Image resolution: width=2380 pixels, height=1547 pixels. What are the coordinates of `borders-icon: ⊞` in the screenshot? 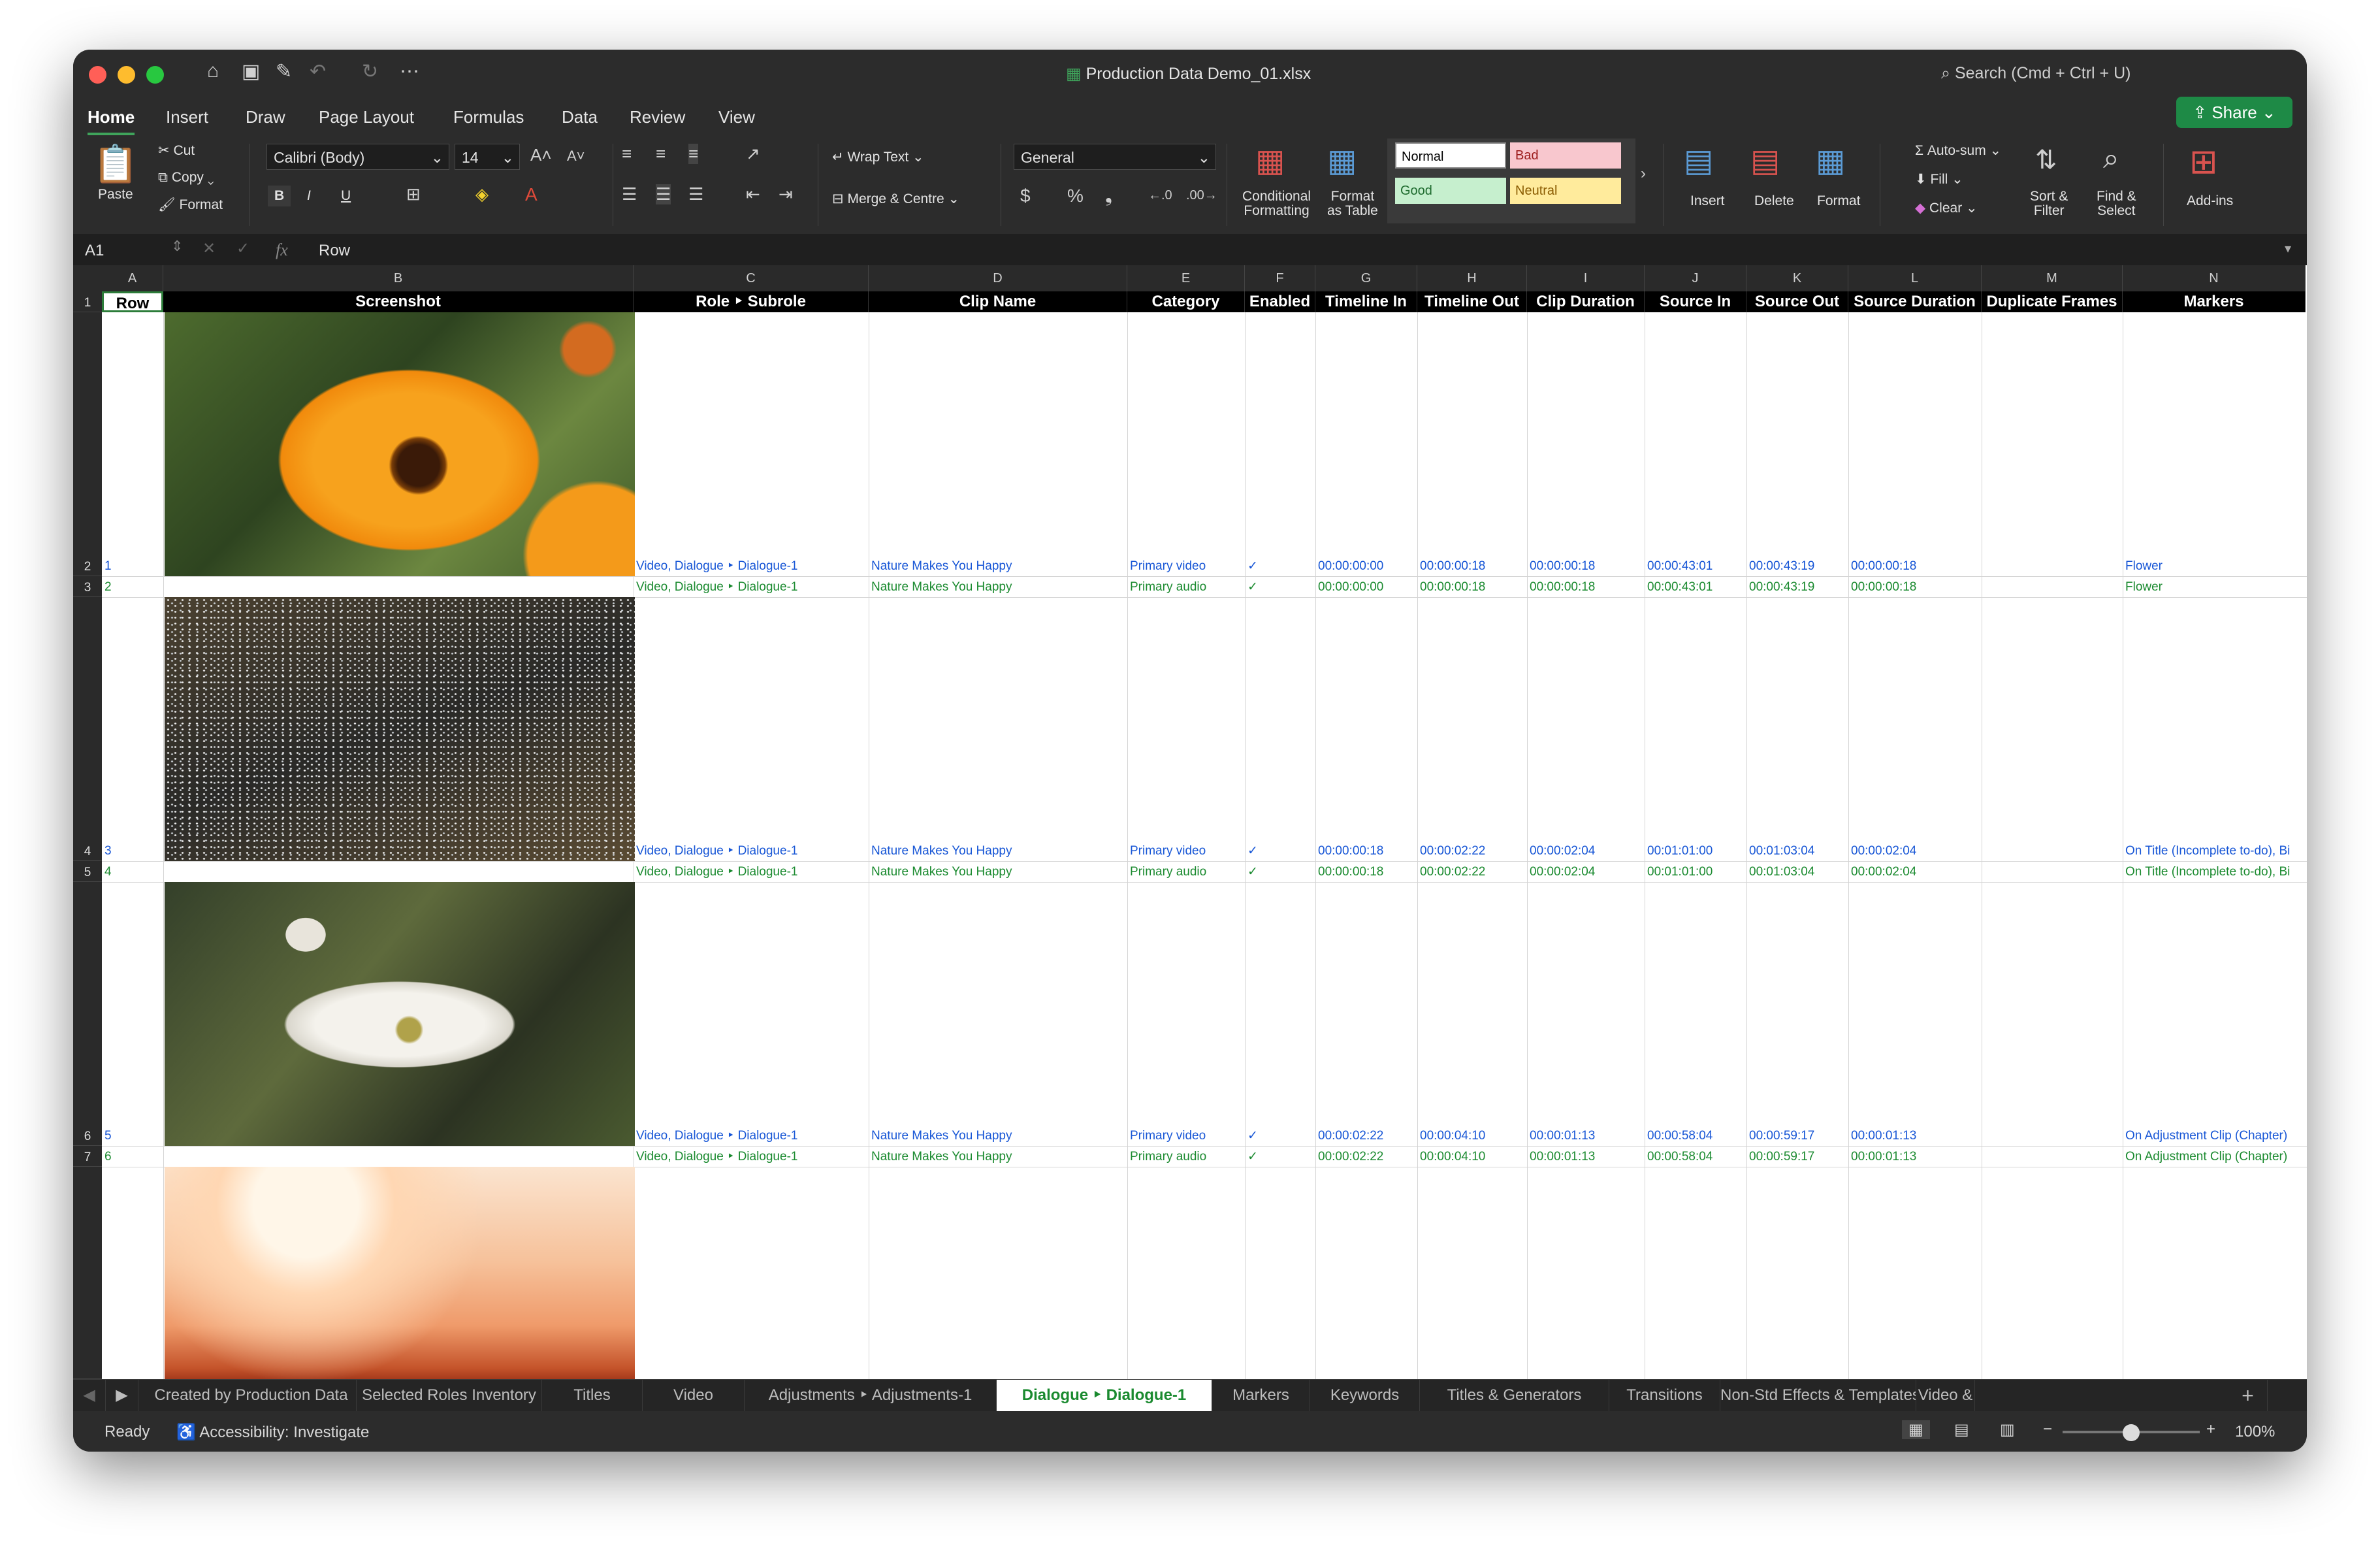 It's located at (413, 194).